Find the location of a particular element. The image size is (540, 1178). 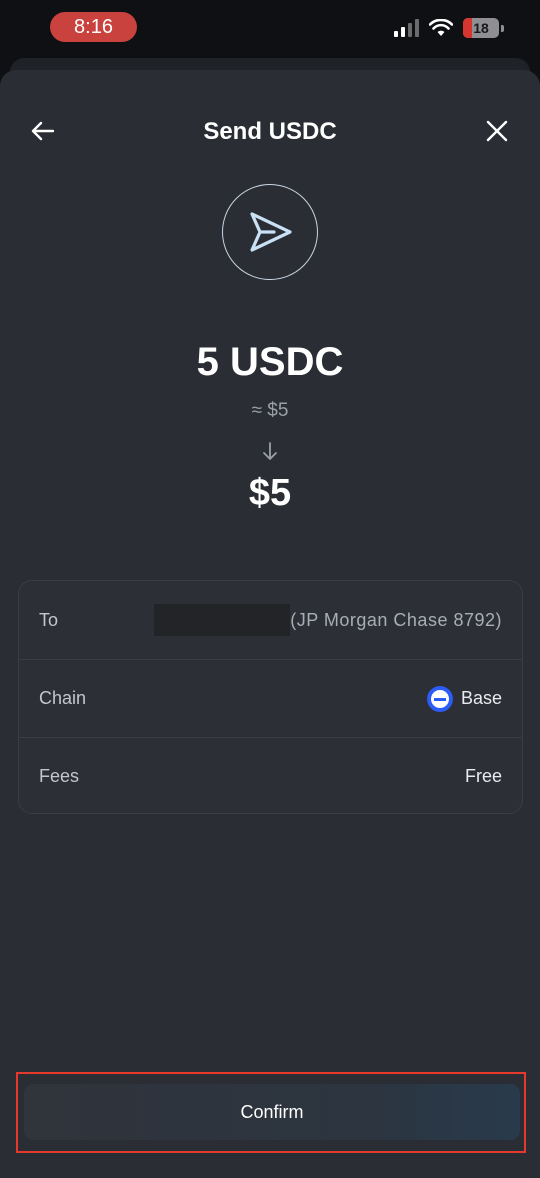

detail-row-to: To (JP Morgan Chase 8792) is located at coordinates (270, 620).